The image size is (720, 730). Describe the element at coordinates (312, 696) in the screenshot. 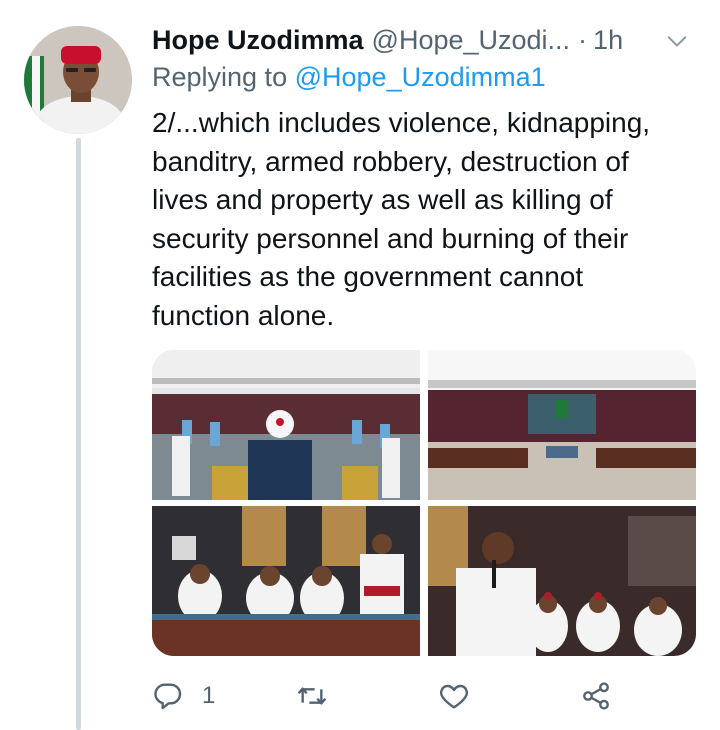

I see `retweet-icon` at that location.